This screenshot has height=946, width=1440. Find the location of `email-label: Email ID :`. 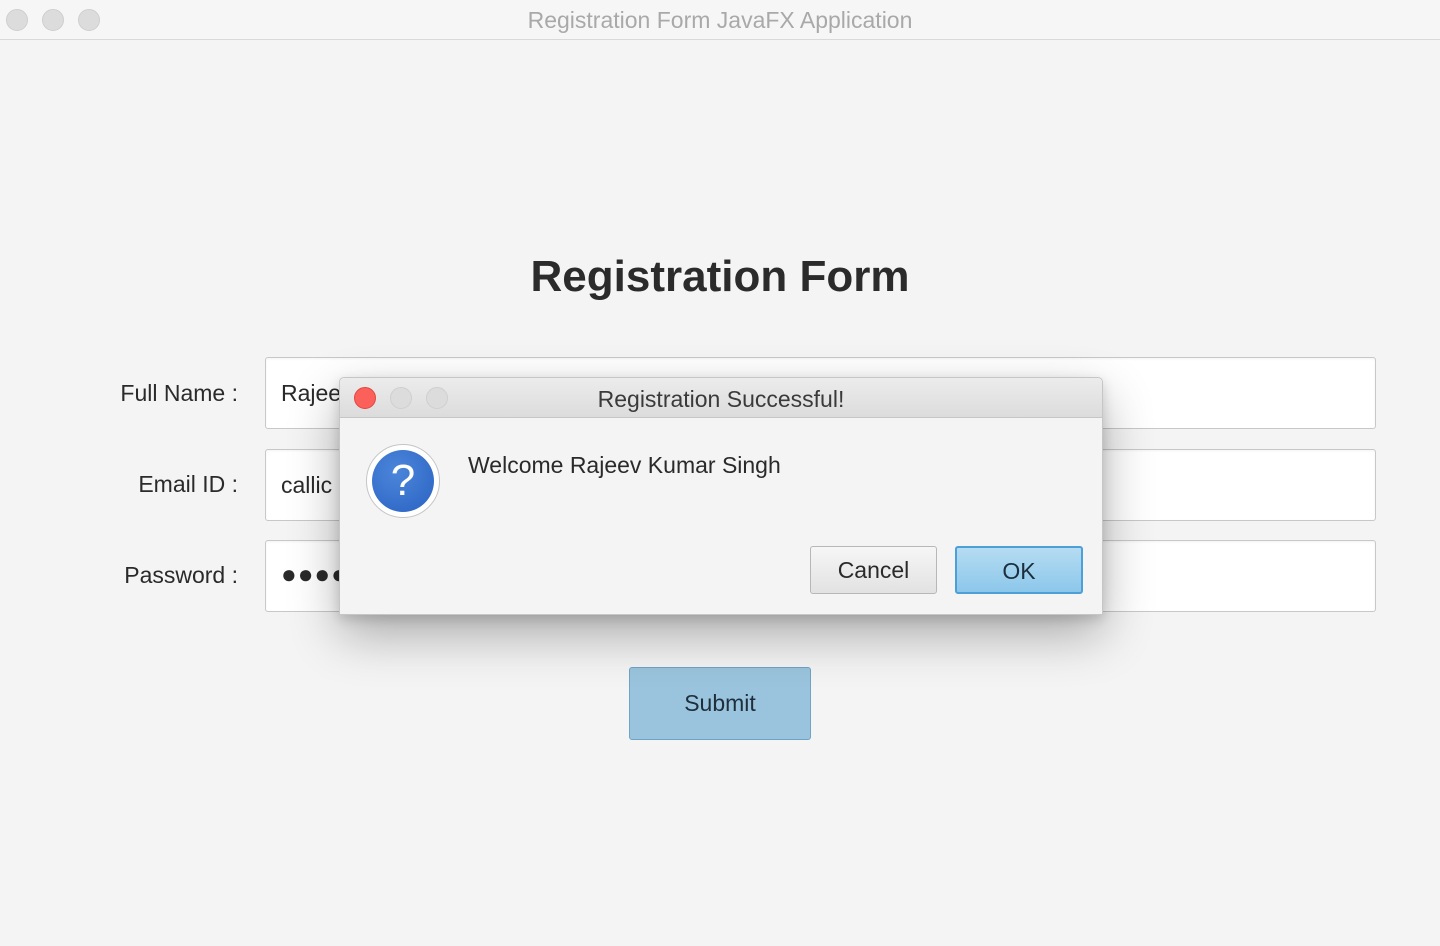

email-label: Email ID : is located at coordinates (188, 484).